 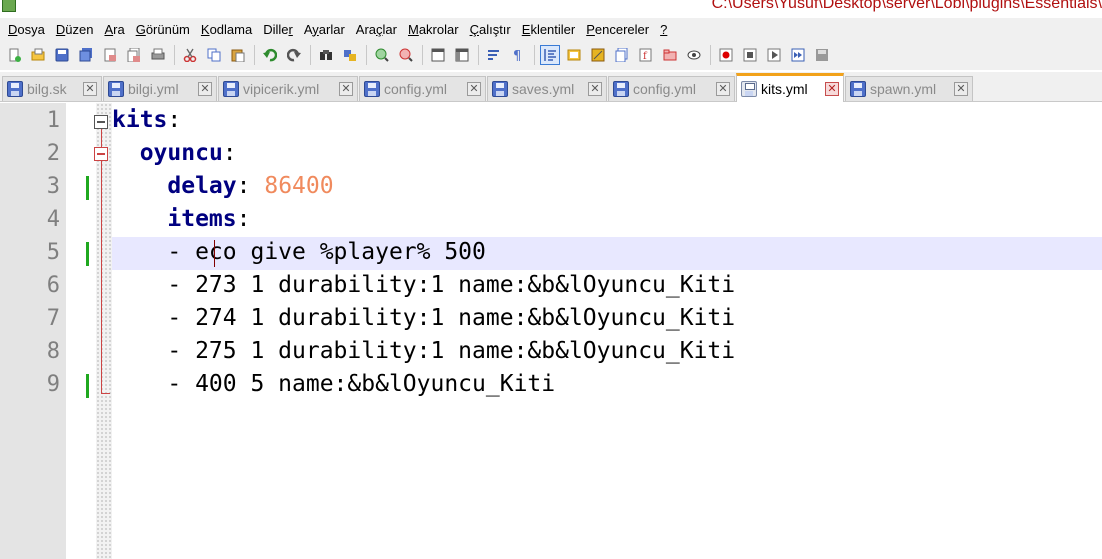 I want to click on show-all-chars-button: ¶, so click(x=518, y=55).